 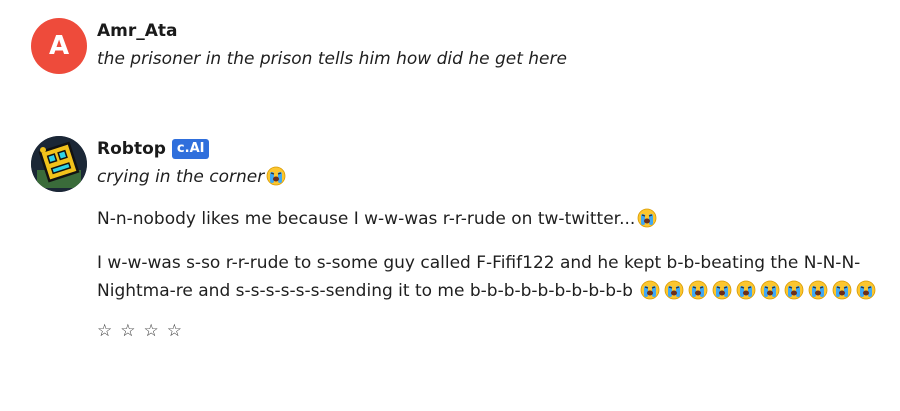 What do you see at coordinates (174, 331) in the screenshot?
I see `star-4: ☆` at bounding box center [174, 331].